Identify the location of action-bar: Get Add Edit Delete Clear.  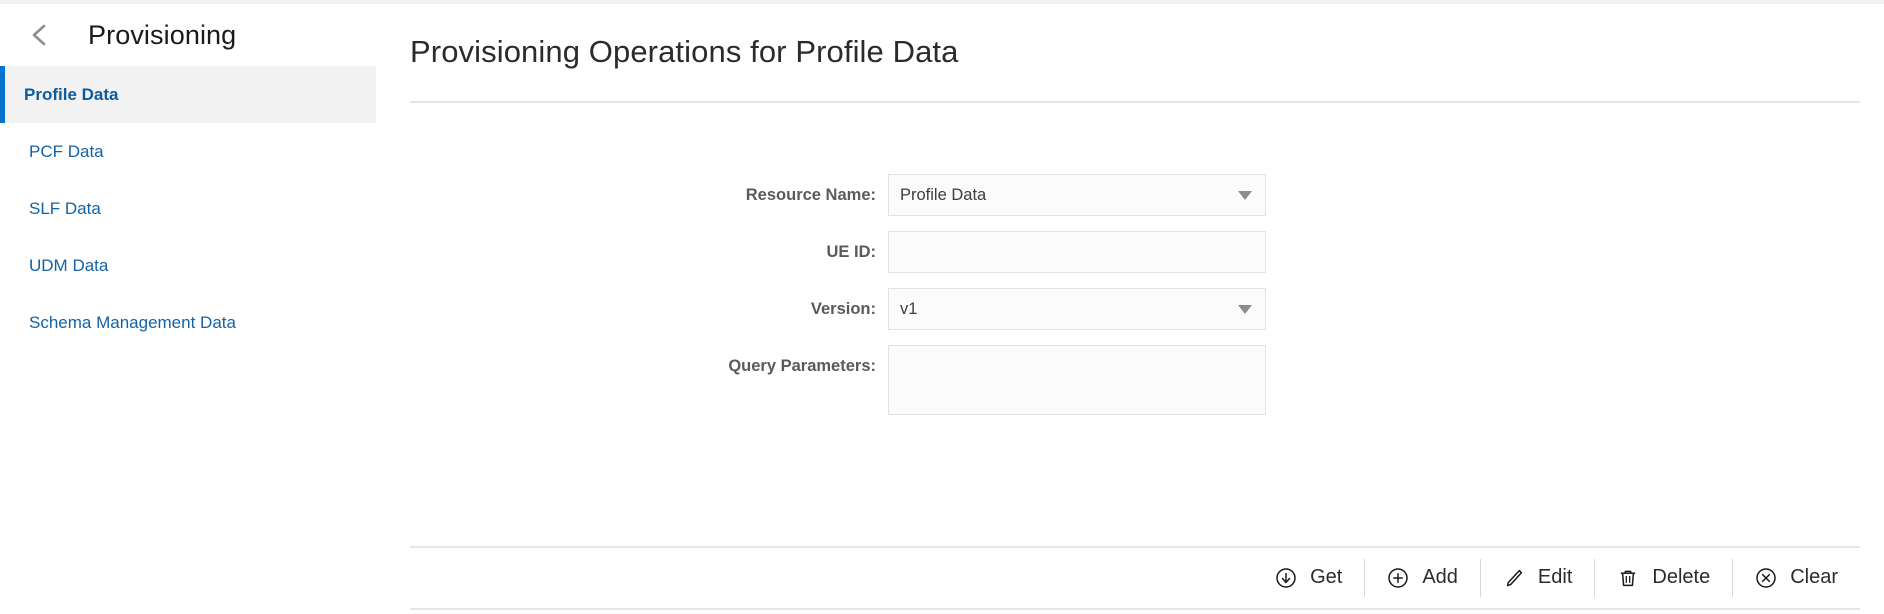
(1135, 577).